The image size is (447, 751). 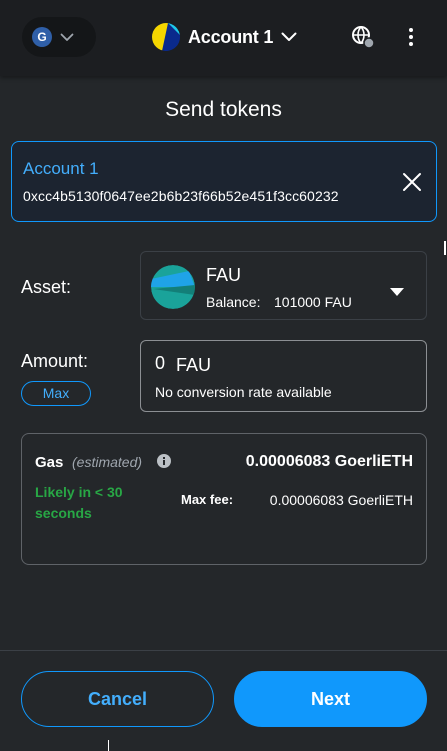 I want to click on gas-amount: 0.00006083 GoerliETH, so click(x=329, y=461).